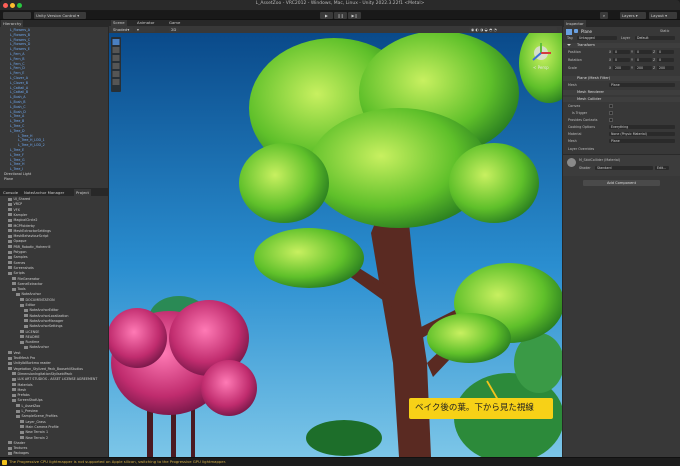  Describe the element at coordinates (16, 273) in the screenshot. I see `project-item: Scripts` at that location.